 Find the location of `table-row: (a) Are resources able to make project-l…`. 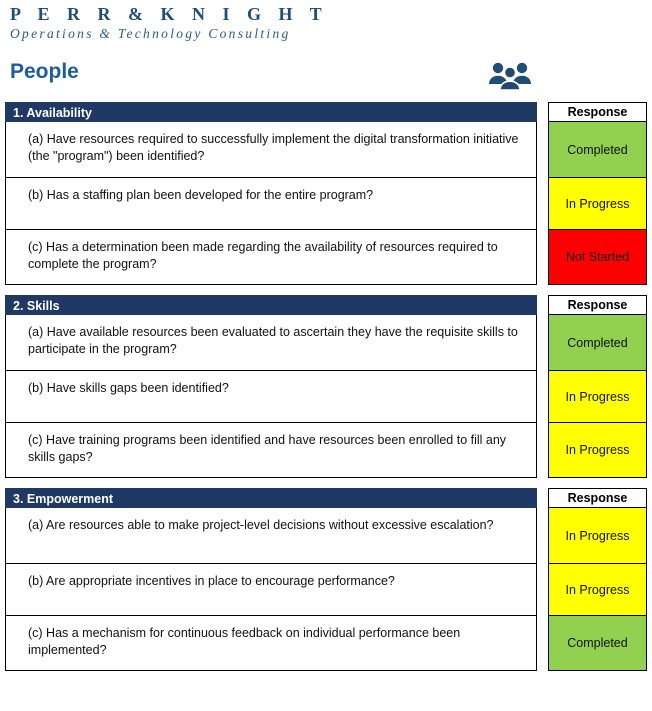

table-row: (a) Are resources able to make project-l… is located at coordinates (261, 525).